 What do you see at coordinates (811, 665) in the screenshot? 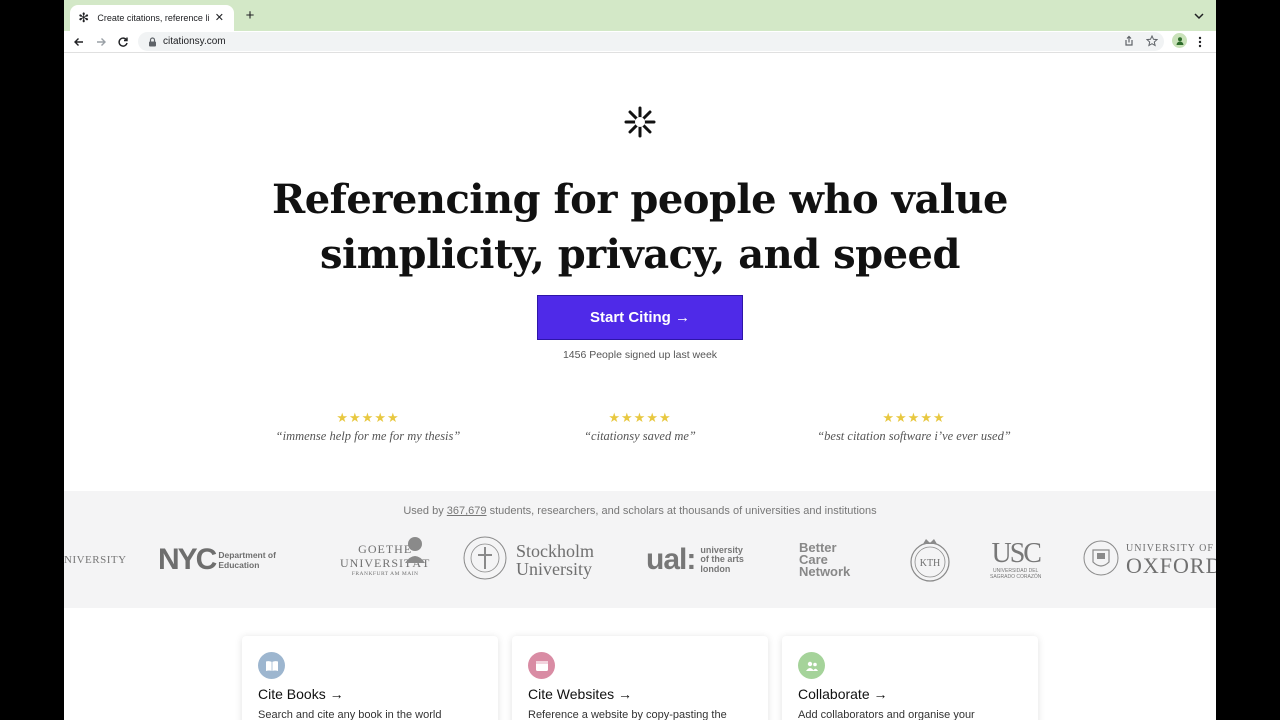
I see `people-icon` at bounding box center [811, 665].